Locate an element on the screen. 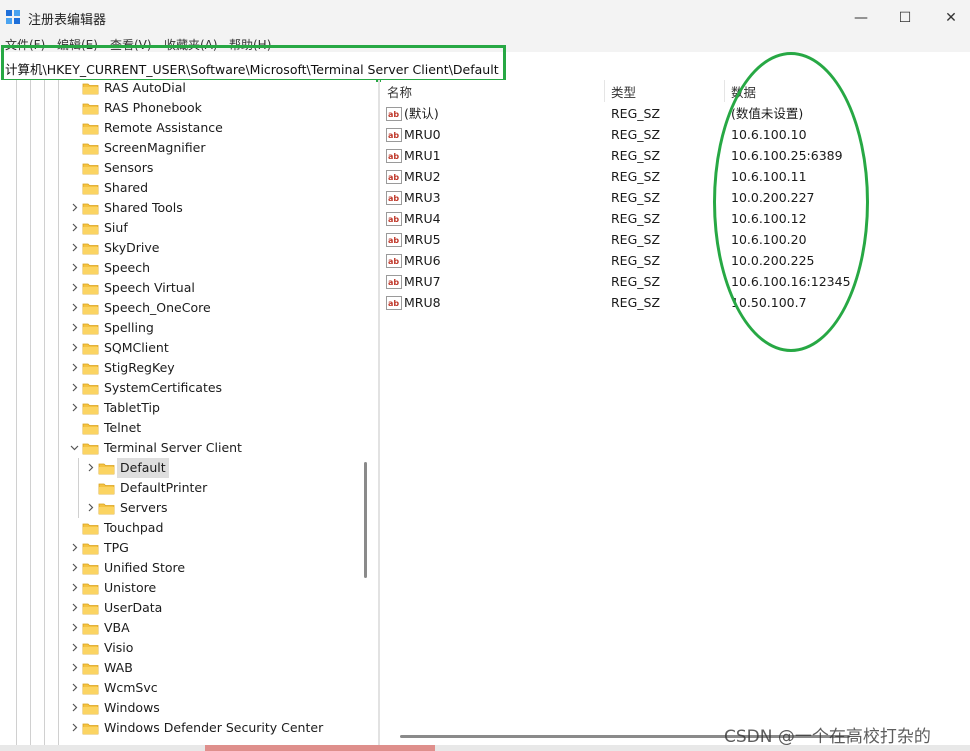  tree-item: SystemCertificates is located at coordinates (180, 388).